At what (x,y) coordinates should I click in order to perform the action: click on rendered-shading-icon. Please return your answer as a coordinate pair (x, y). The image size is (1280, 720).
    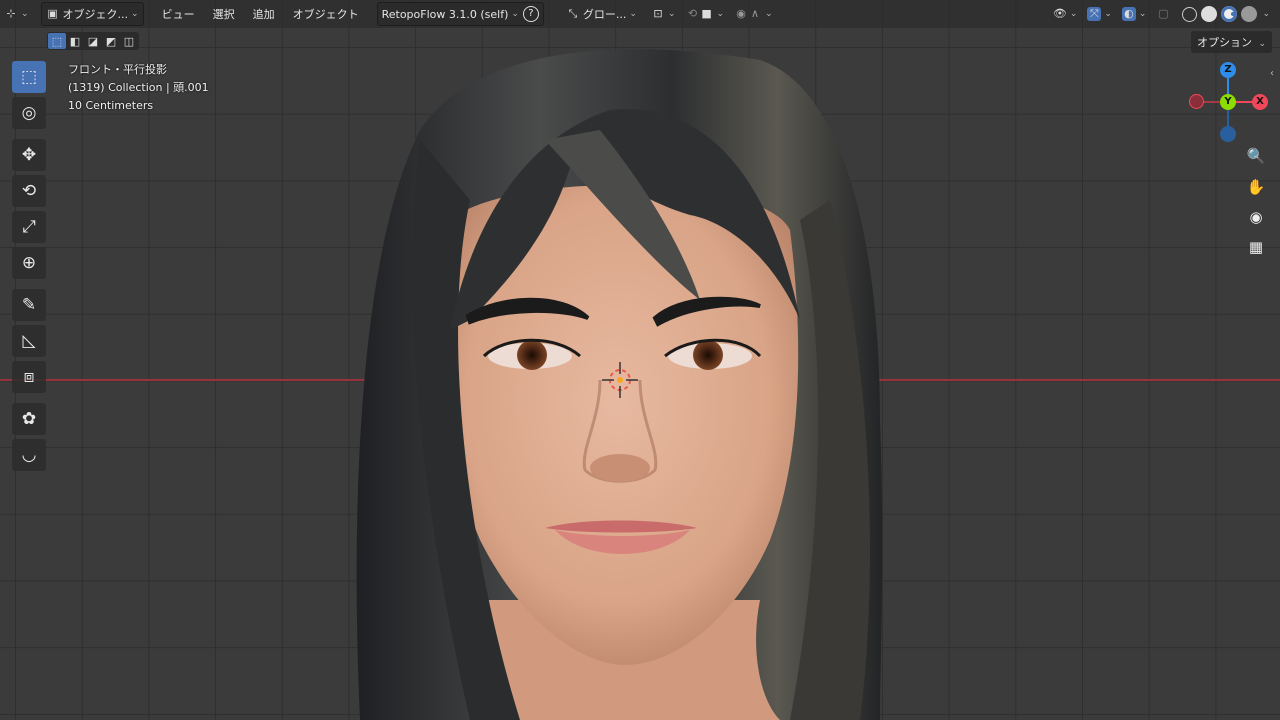
    Looking at the image, I should click on (1249, 14).